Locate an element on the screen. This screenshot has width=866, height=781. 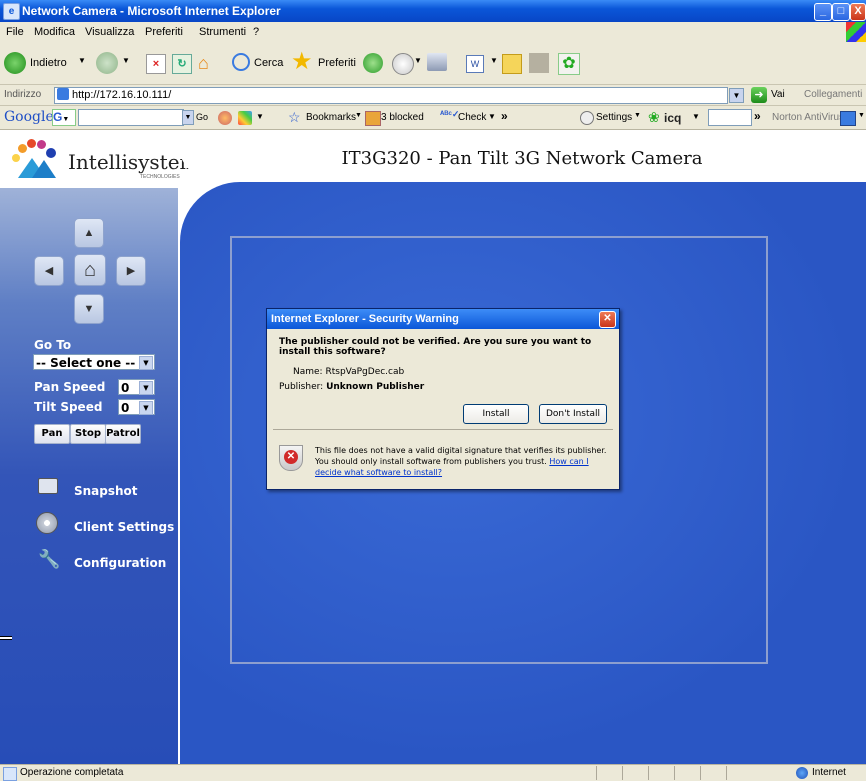
back-button-label: Indietro is located at coordinates (48, 63).